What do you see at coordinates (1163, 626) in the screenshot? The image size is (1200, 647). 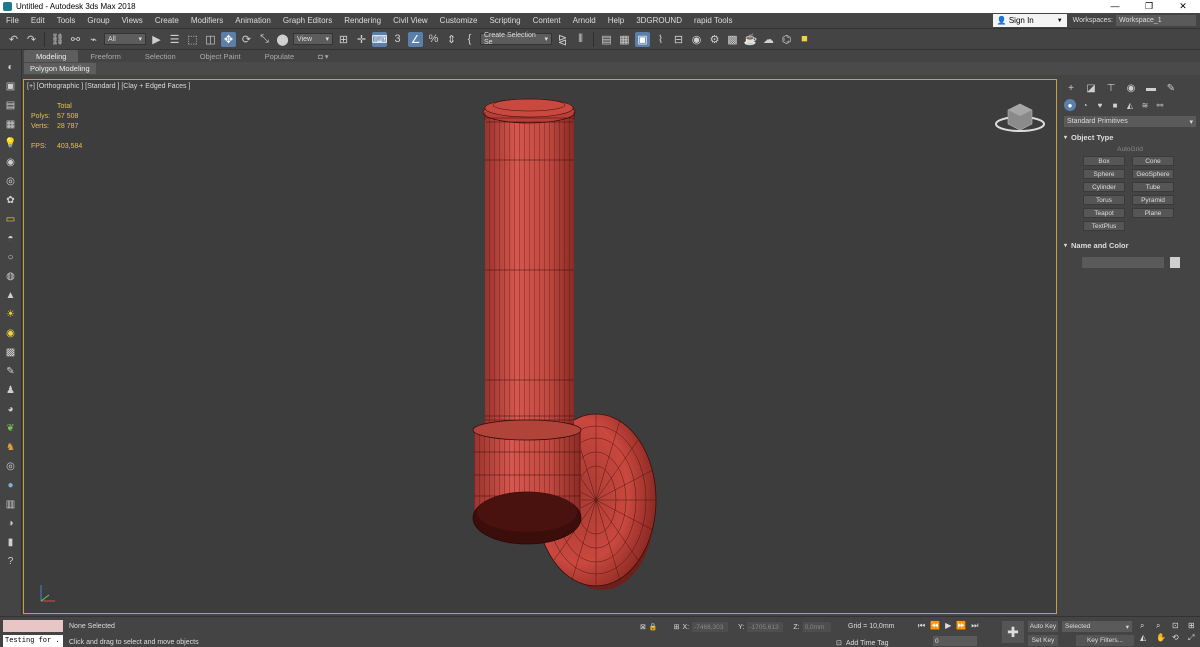 I see `zoom-all-icon: ⌕` at bounding box center [1163, 626].